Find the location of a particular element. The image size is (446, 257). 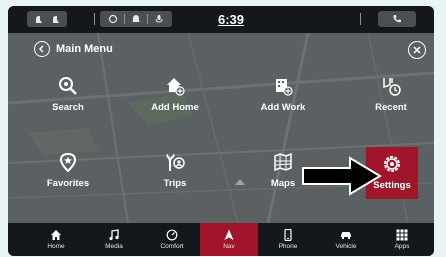

menu-item-label: Add Work is located at coordinates (283, 107).